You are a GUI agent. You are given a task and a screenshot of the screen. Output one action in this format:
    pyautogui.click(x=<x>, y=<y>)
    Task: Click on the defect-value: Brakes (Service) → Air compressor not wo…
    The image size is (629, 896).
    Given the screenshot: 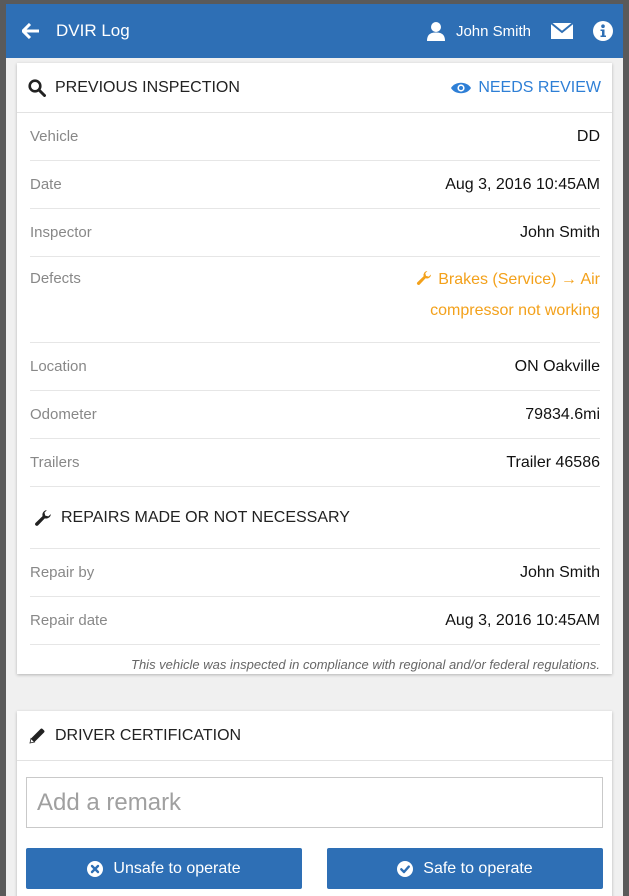 What is the action you would take?
    pyautogui.click(x=508, y=295)
    